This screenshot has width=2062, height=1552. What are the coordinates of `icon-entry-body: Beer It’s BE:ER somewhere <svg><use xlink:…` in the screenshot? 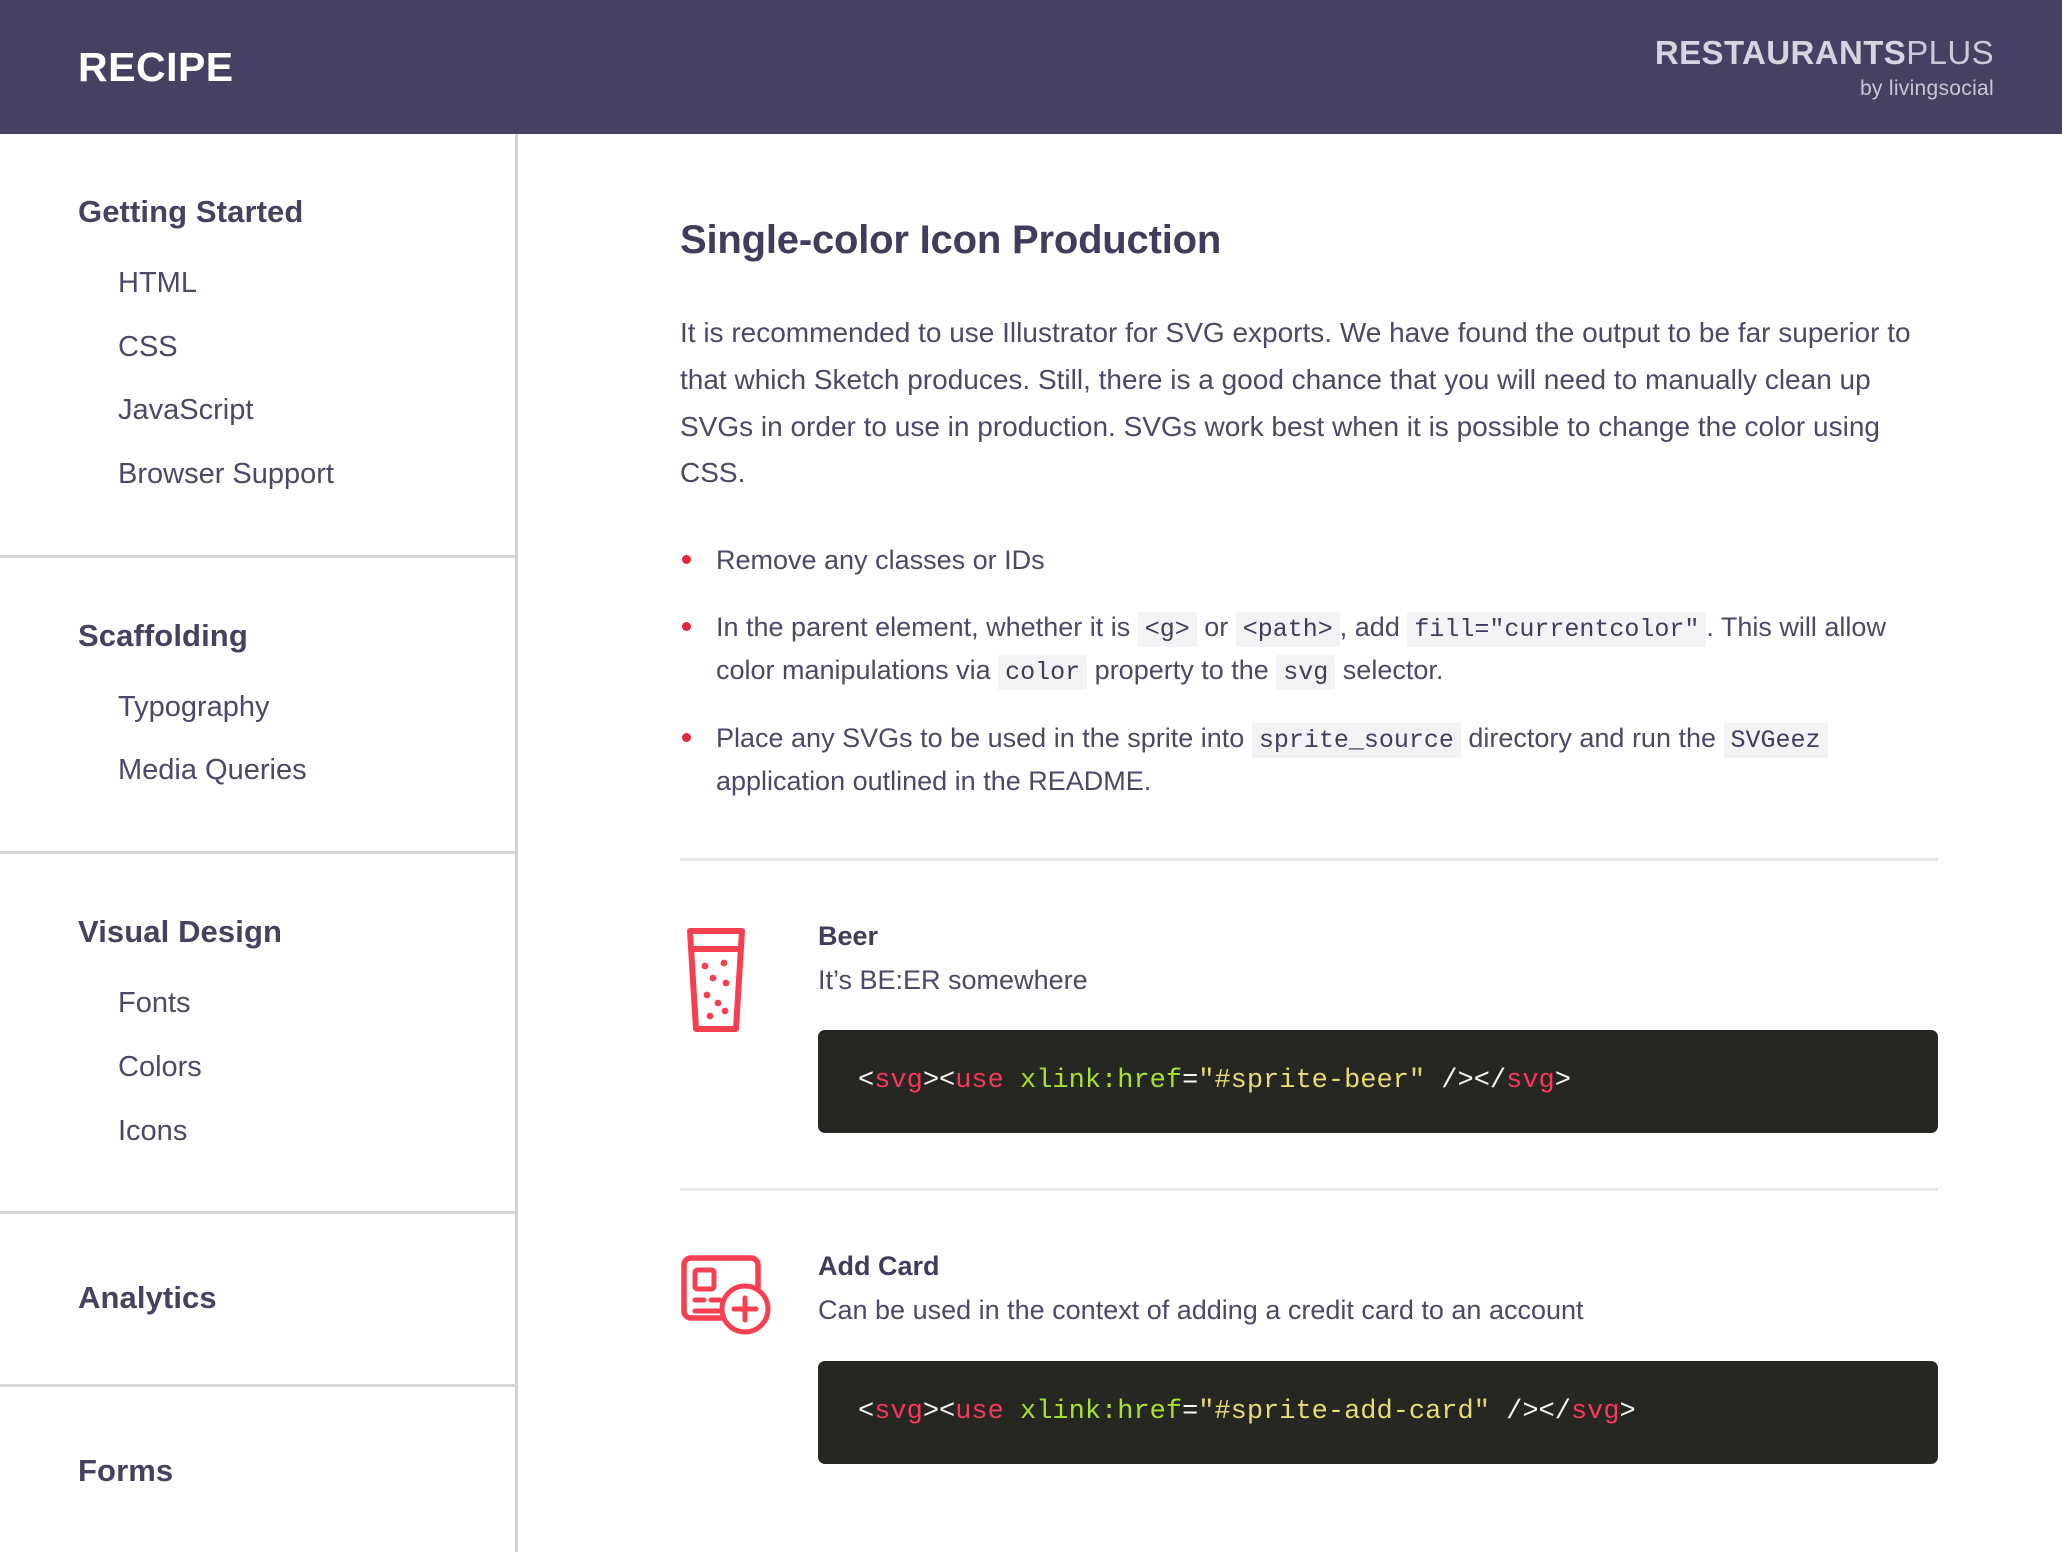 It's located at (1378, 1027).